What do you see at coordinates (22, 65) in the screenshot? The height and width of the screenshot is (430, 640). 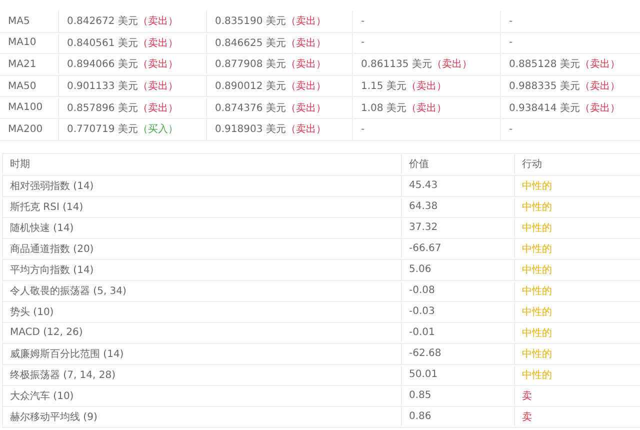 I see `ma-period: MA21` at bounding box center [22, 65].